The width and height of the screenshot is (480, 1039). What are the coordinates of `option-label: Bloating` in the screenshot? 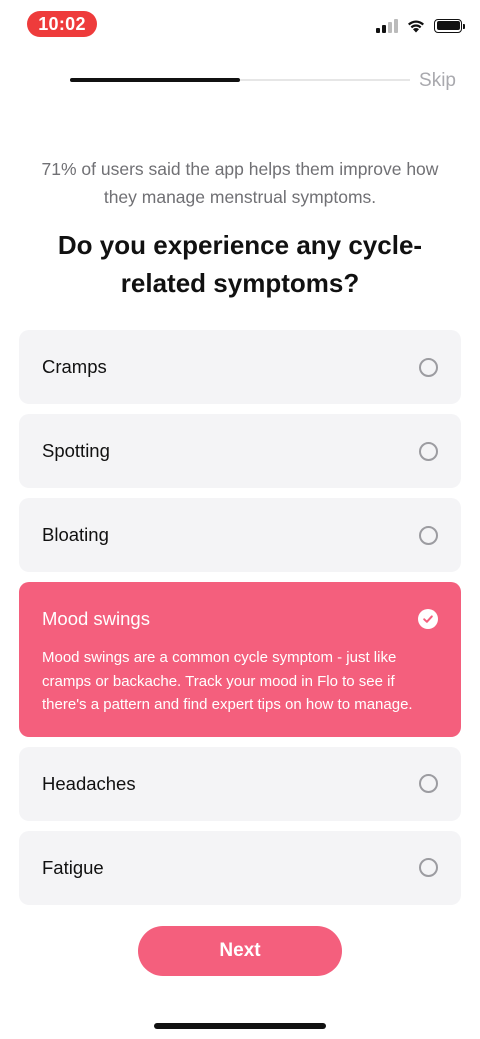 It's located at (75, 534).